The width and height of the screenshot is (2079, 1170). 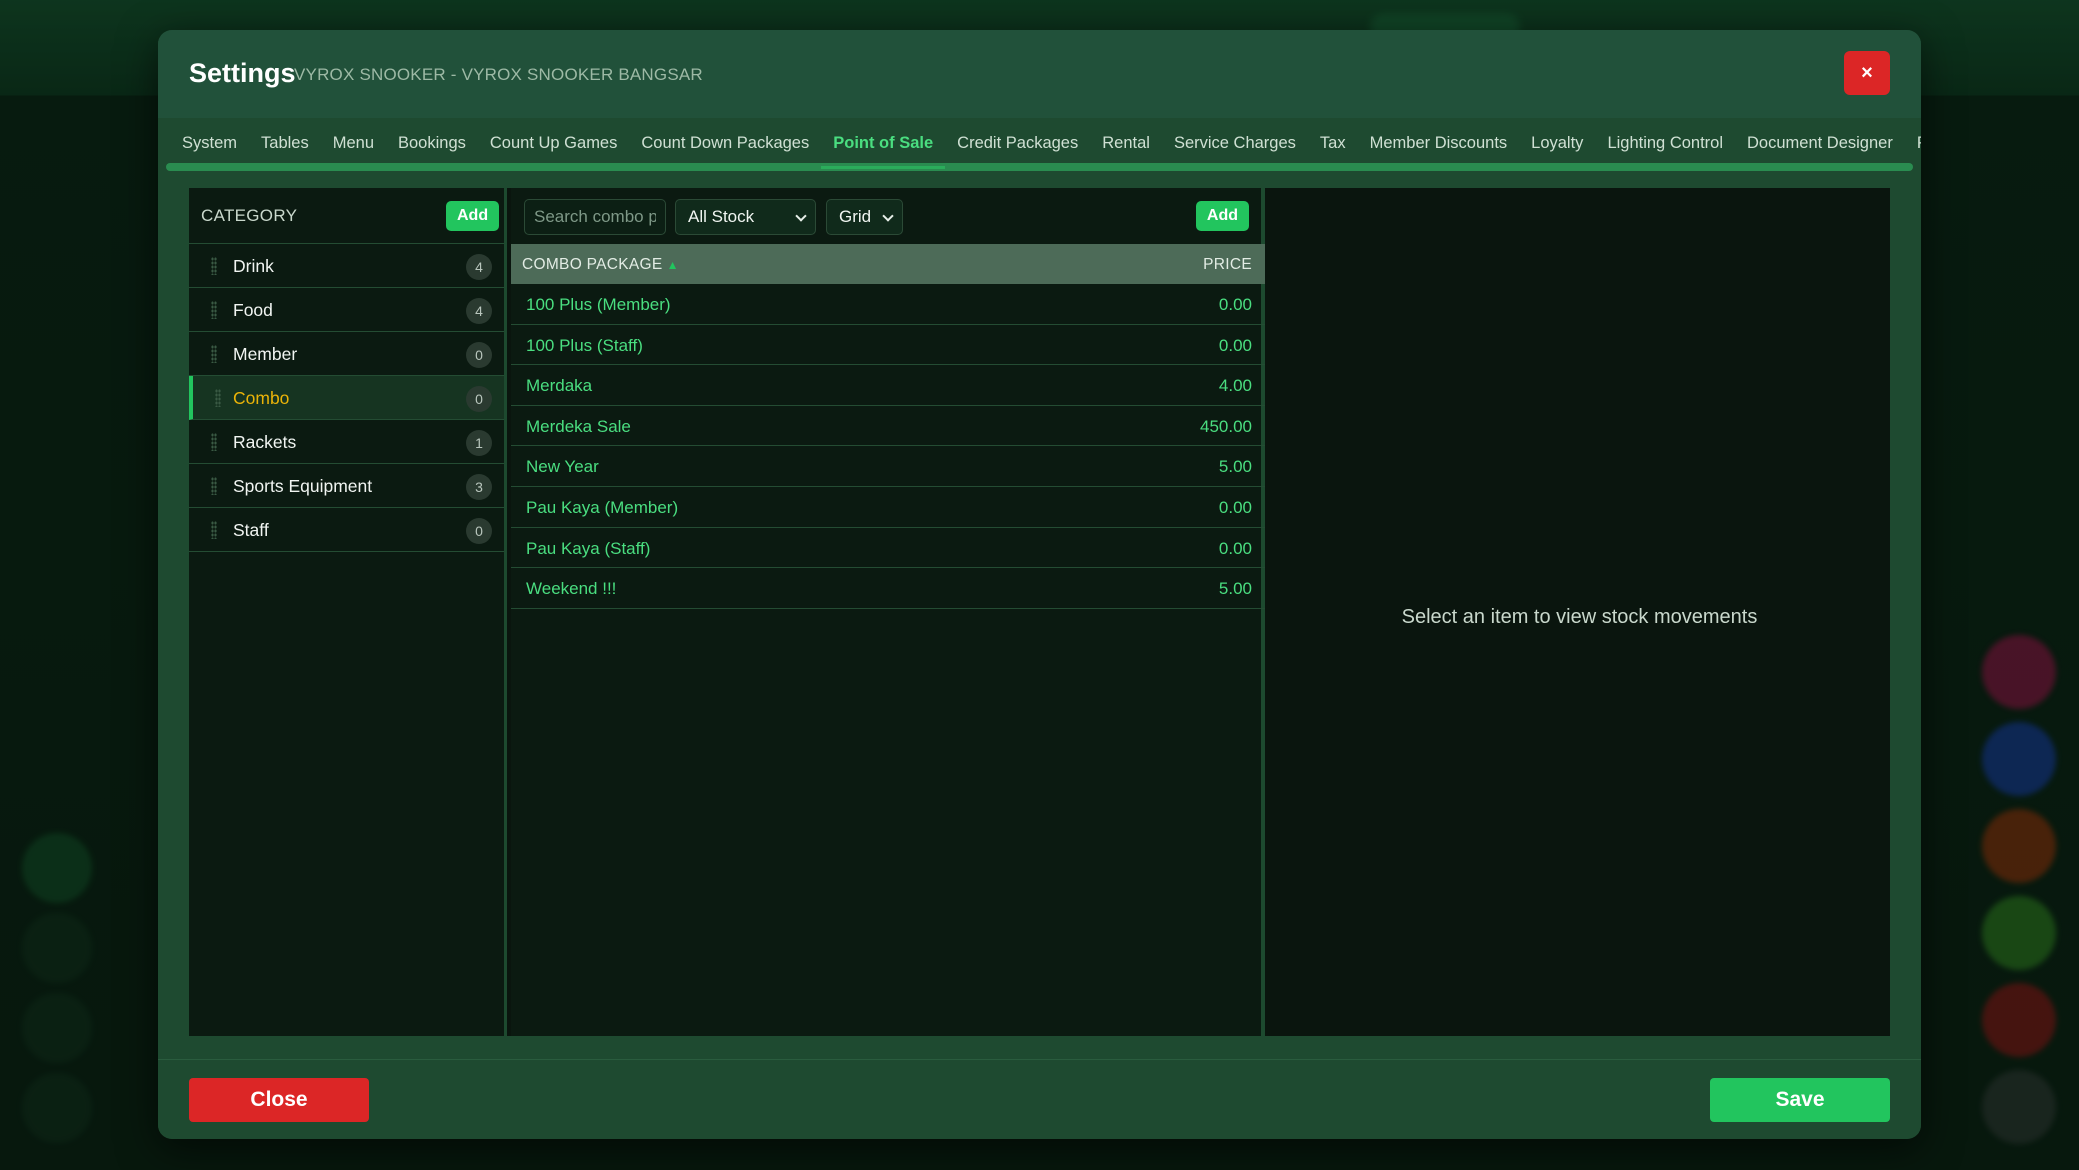 I want to click on combo-name: 100 Plus (Member), so click(x=598, y=304).